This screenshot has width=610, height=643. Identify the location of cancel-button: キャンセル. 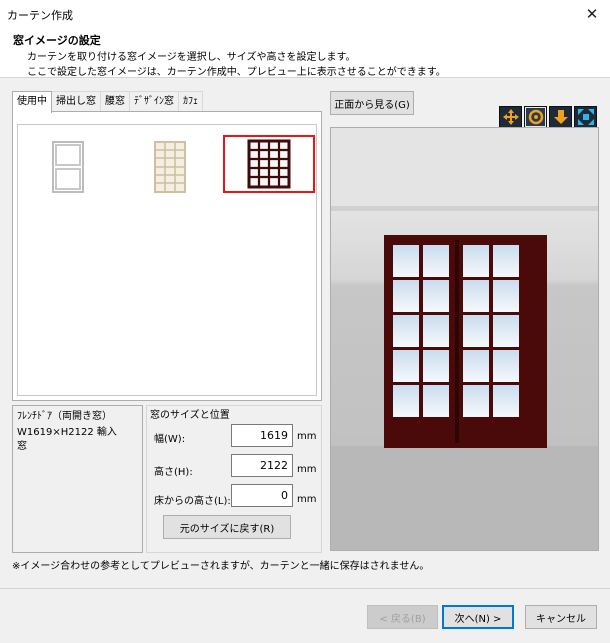
(561, 617).